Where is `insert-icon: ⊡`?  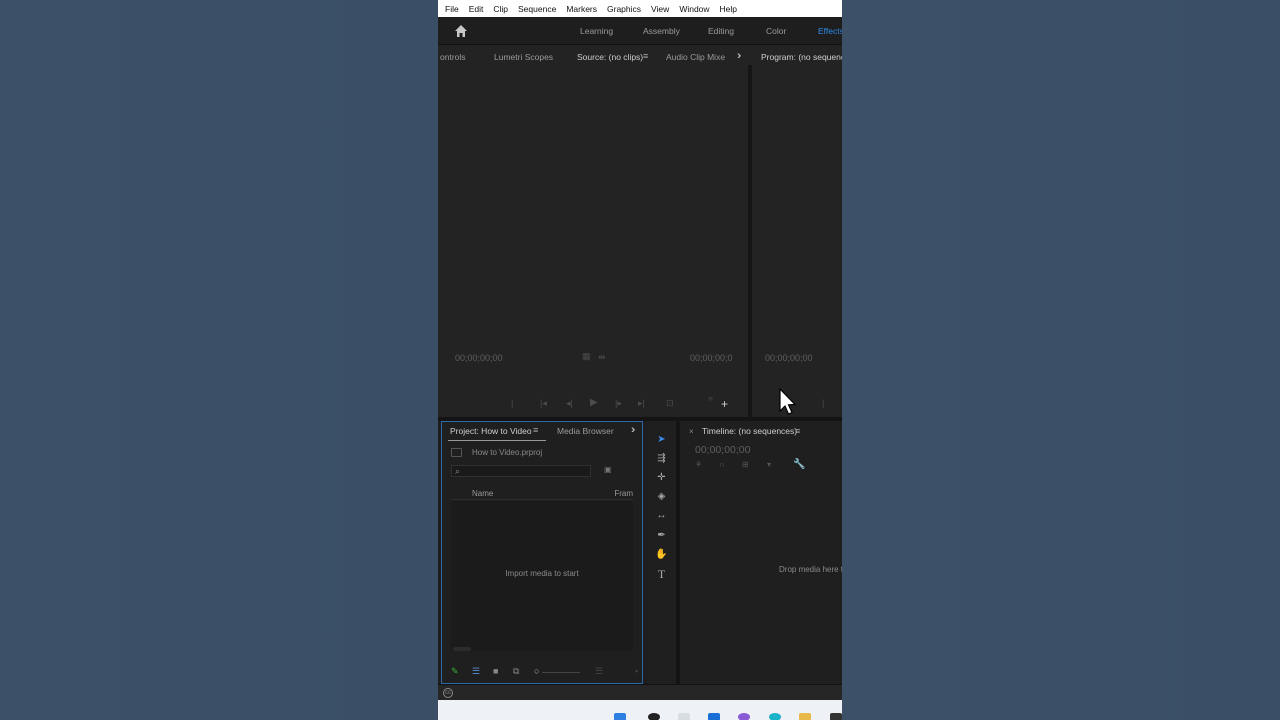 insert-icon: ⊡ is located at coordinates (670, 403).